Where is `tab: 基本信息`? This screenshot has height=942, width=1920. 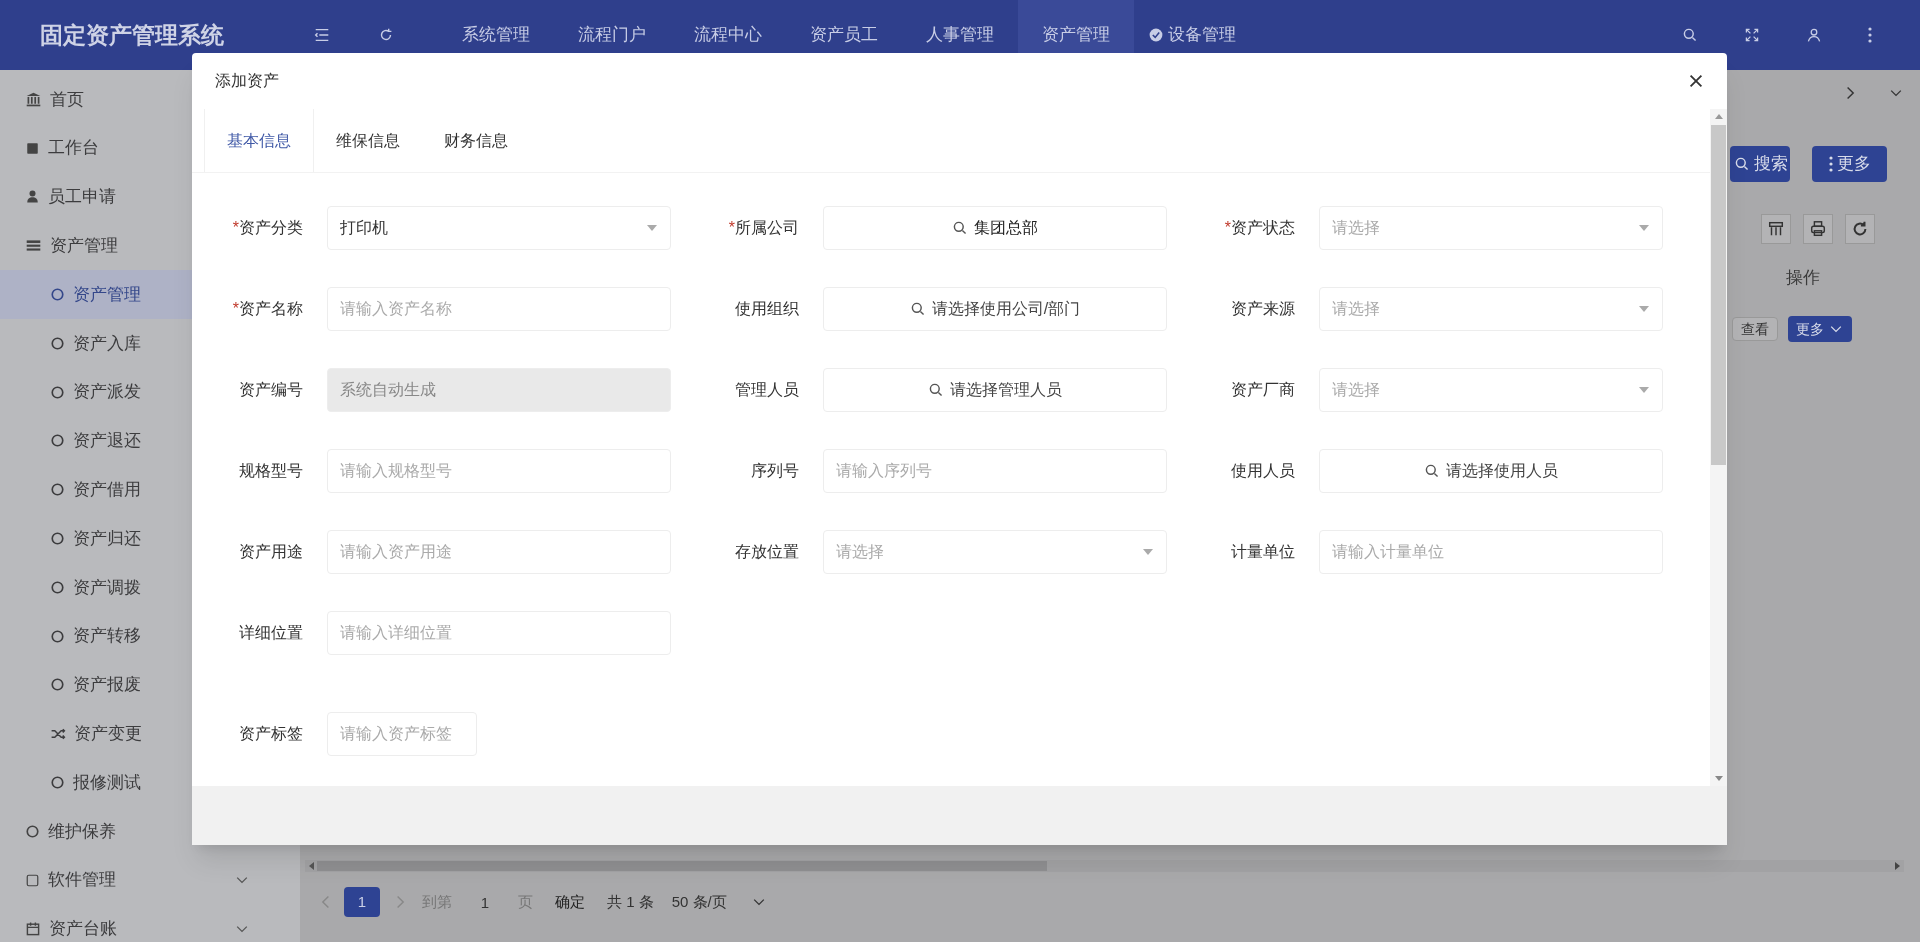 tab: 基本信息 is located at coordinates (259, 140).